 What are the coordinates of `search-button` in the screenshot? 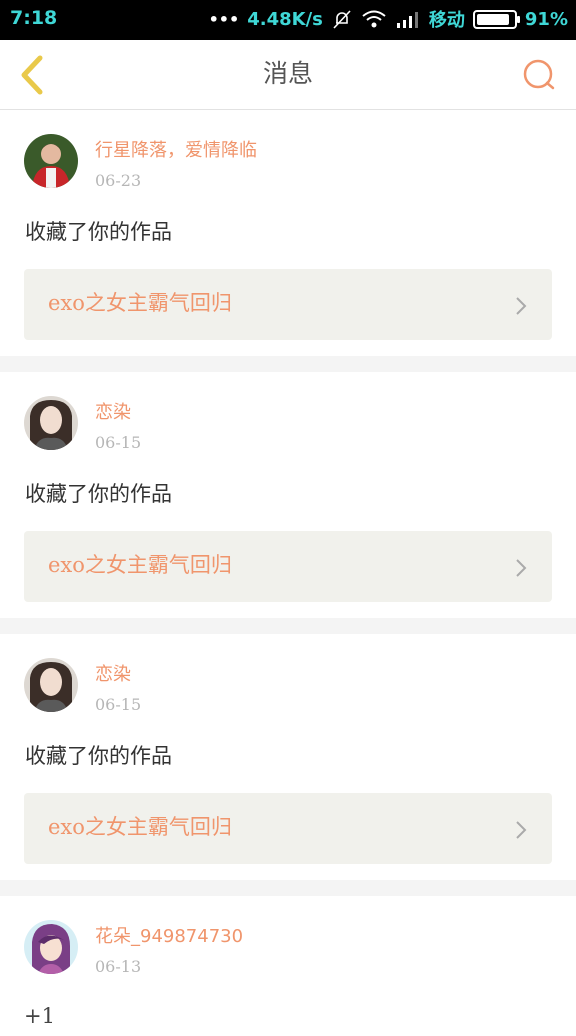 It's located at (539, 75).